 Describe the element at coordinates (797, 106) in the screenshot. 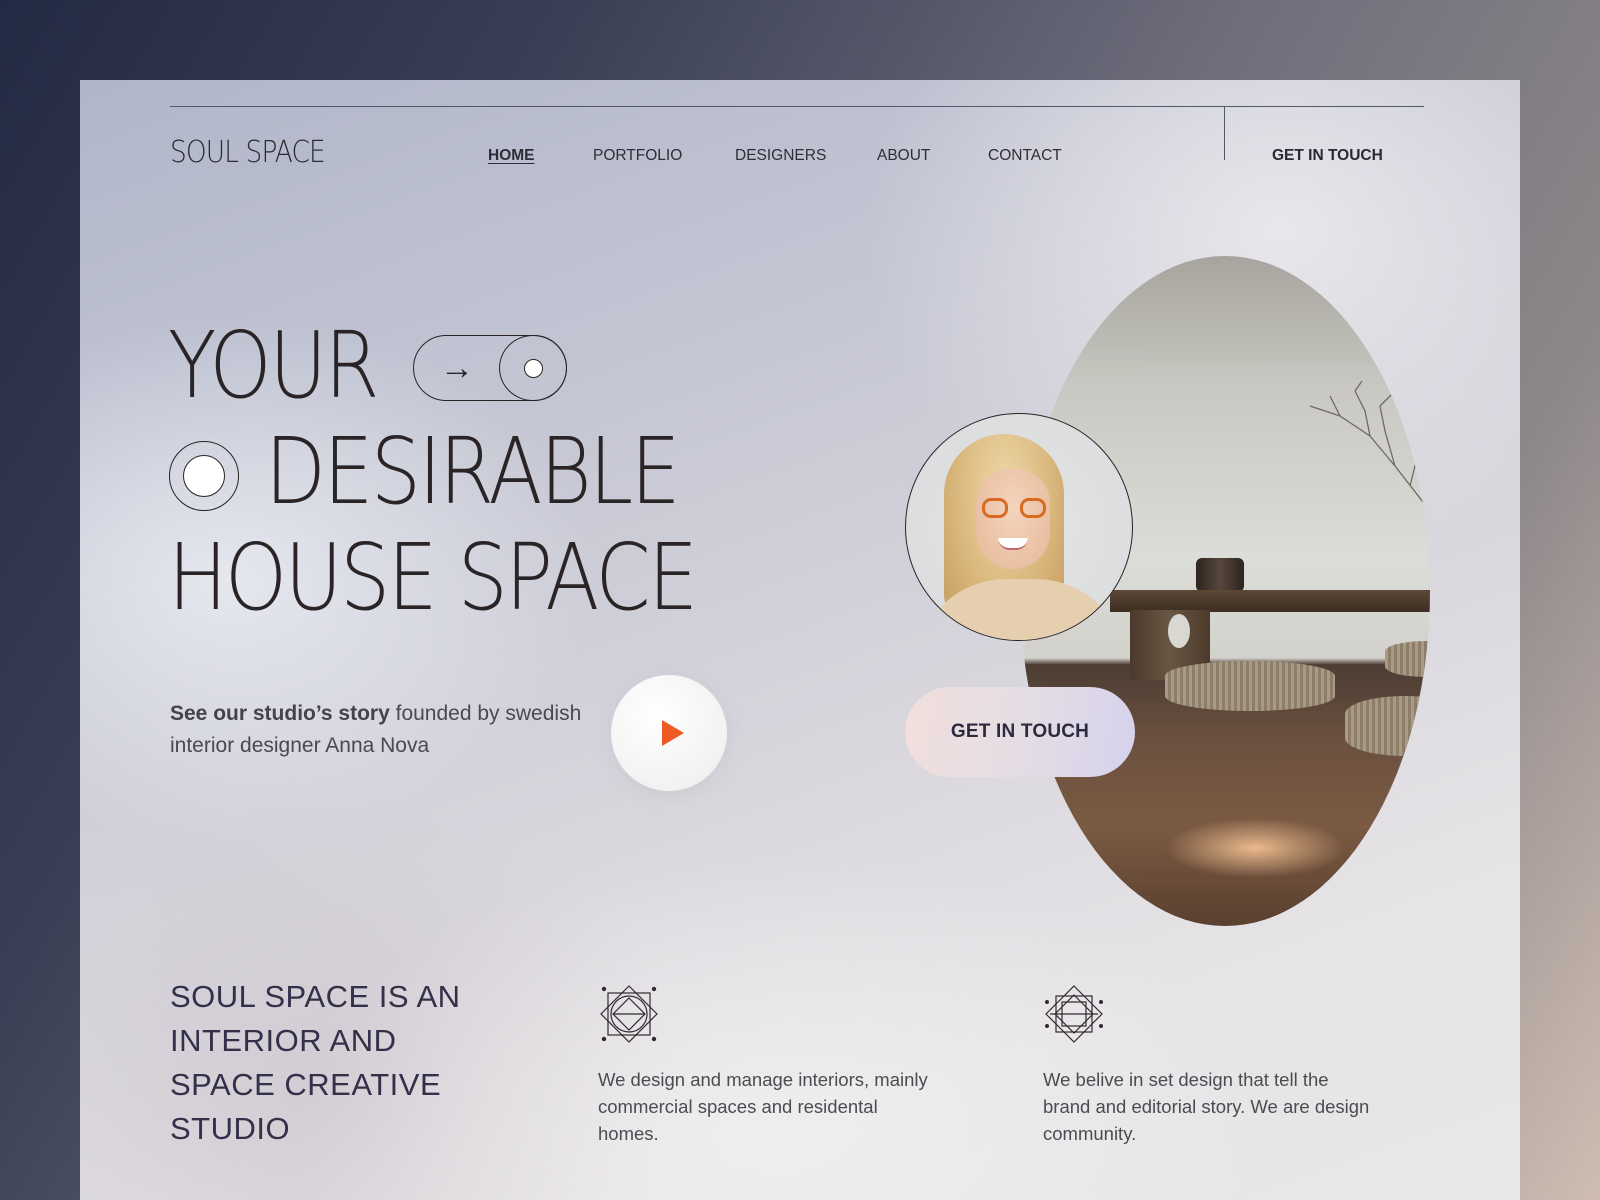

I see `header-divider` at that location.